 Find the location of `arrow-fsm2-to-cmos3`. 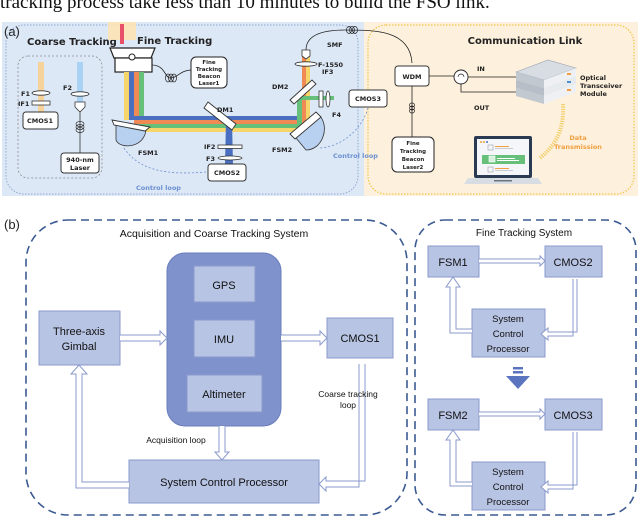

arrow-fsm2-to-cmos3 is located at coordinates (512, 414).